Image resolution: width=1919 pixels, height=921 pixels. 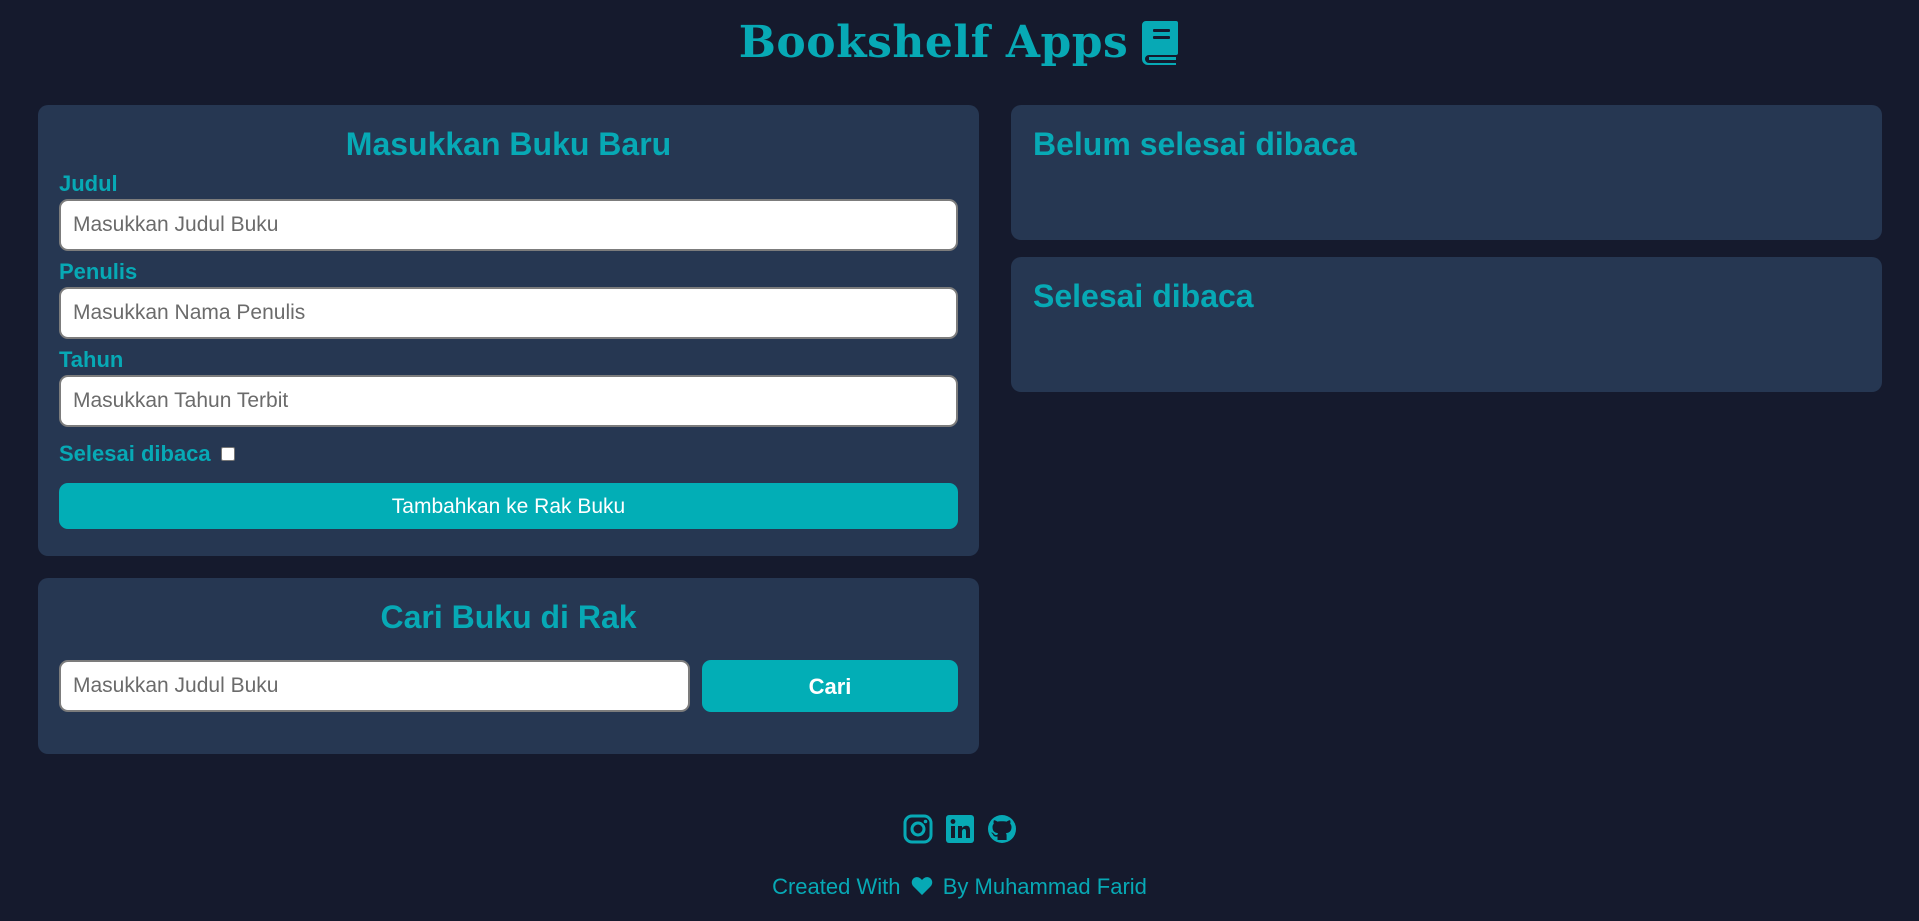 I want to click on input-section-title: Masukkan Buku Baru, so click(x=508, y=144).